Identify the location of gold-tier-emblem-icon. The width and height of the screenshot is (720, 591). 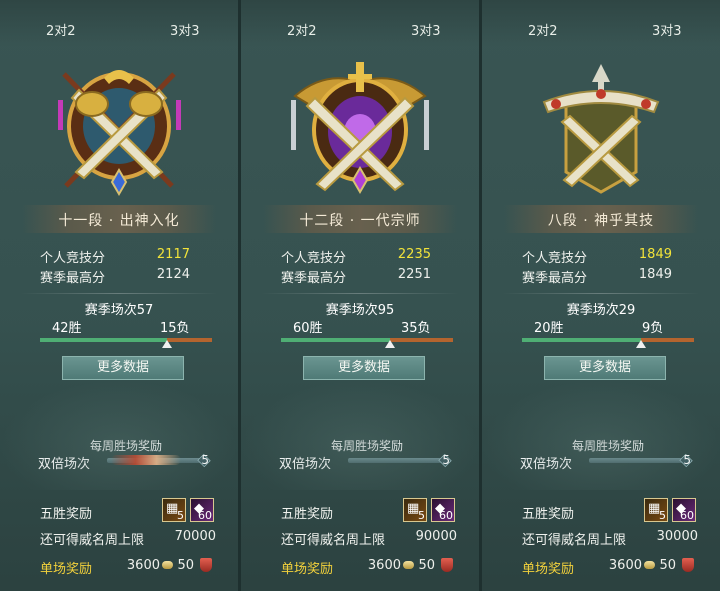
(601, 129).